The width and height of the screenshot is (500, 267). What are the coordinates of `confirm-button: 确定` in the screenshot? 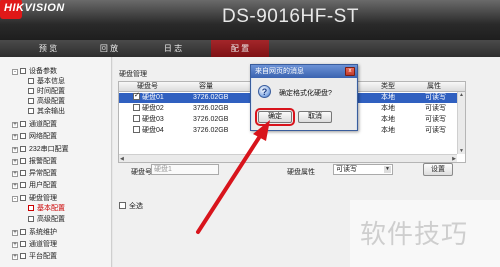 It's located at (275, 117).